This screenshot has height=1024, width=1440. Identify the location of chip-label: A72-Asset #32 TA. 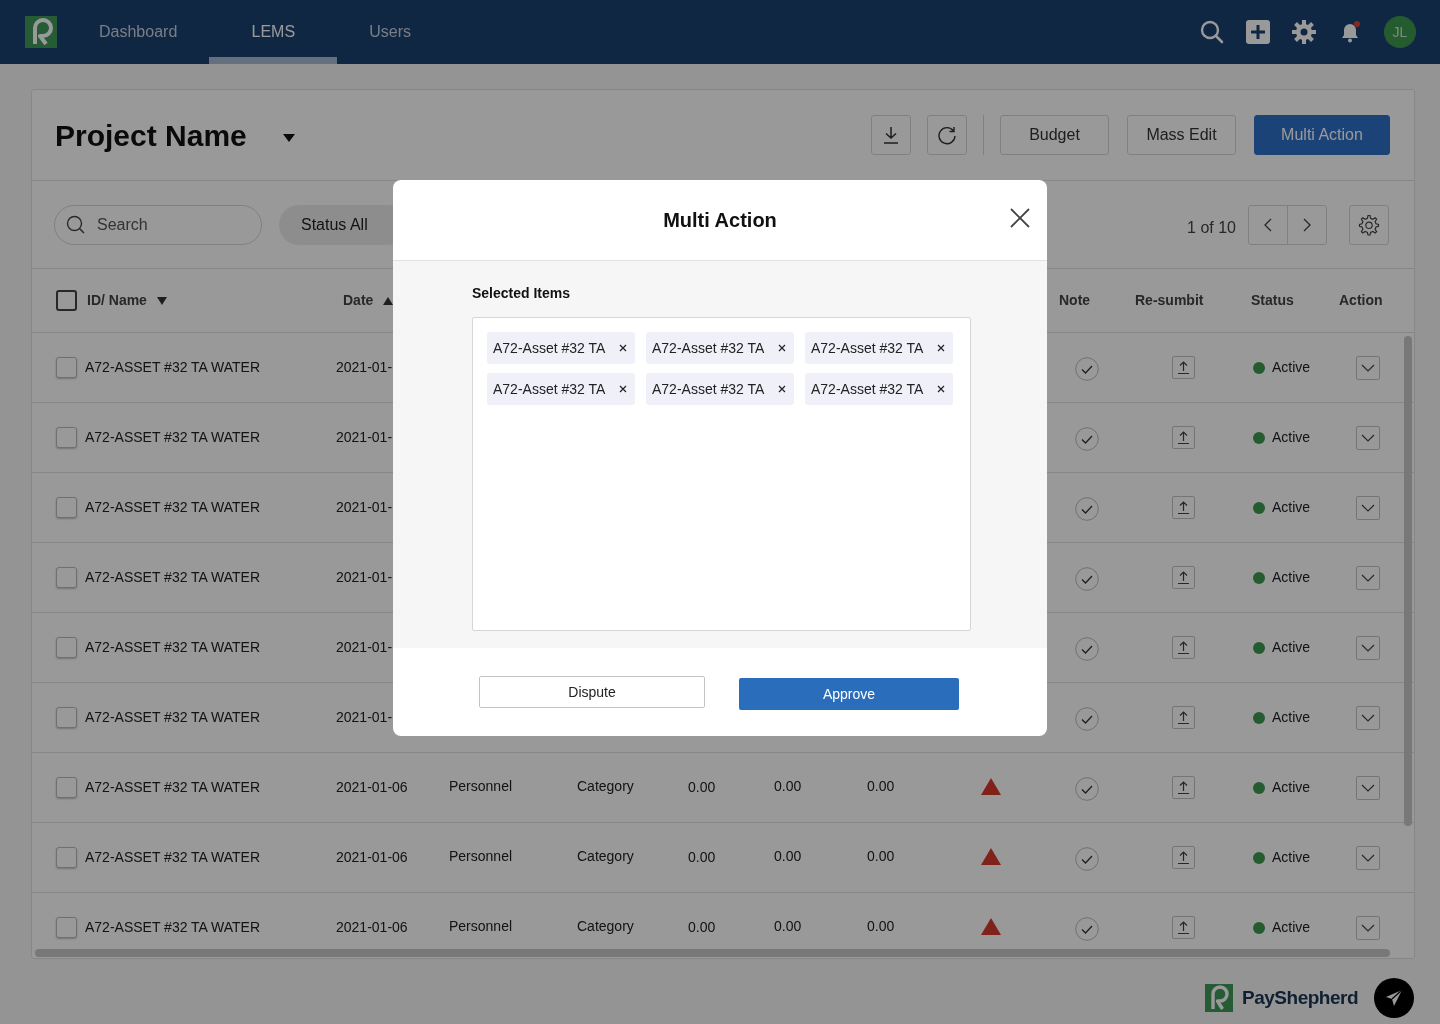
(867, 389).